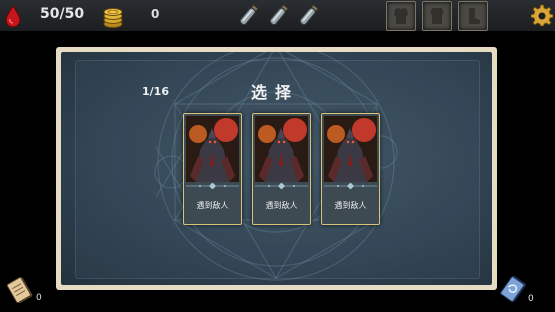 Image resolution: width=555 pixels, height=312 pixels. Describe the element at coordinates (20, 290) in the screenshot. I see `draw-pile-icon` at that location.